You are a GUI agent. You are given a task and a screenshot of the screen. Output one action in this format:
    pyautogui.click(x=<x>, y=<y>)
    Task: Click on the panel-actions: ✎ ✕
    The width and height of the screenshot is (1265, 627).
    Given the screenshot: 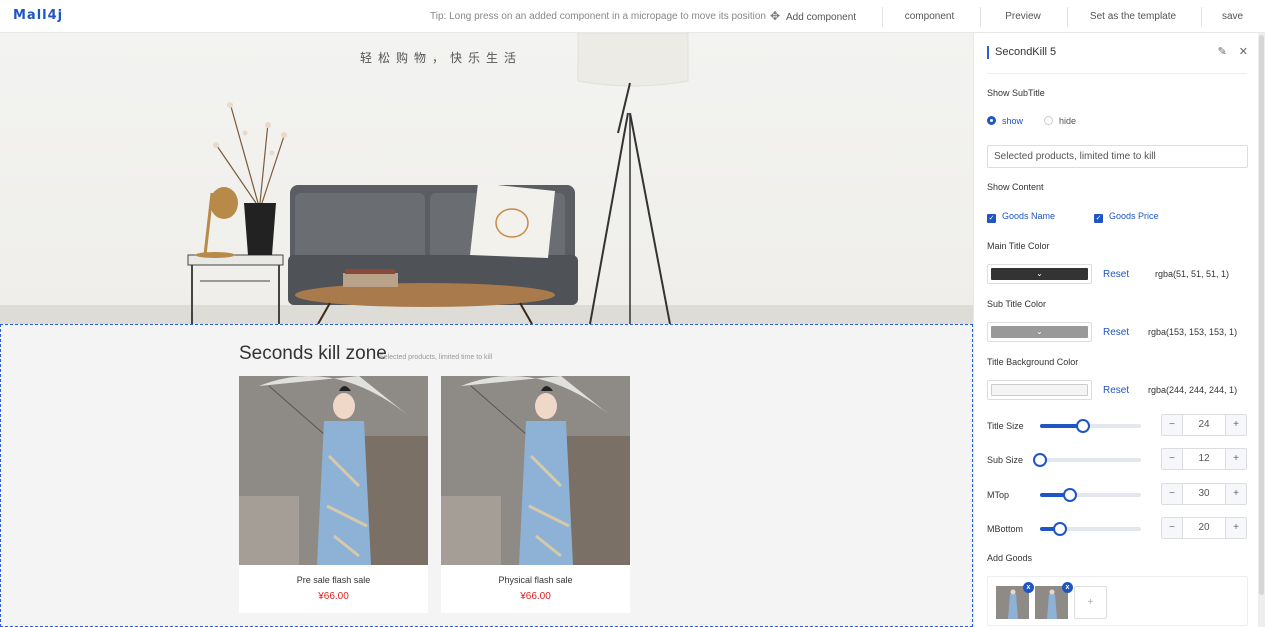 What is the action you would take?
    pyautogui.click(x=1227, y=51)
    